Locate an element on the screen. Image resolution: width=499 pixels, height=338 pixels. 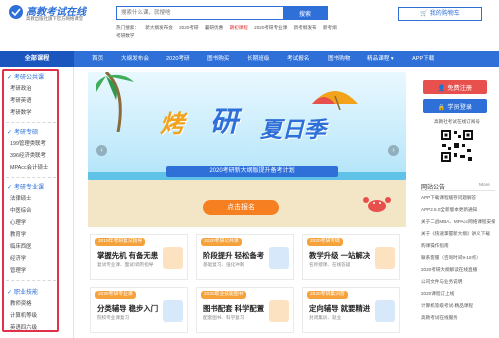
all-courses-menu: 全部课程 is located at coordinates (37, 59).